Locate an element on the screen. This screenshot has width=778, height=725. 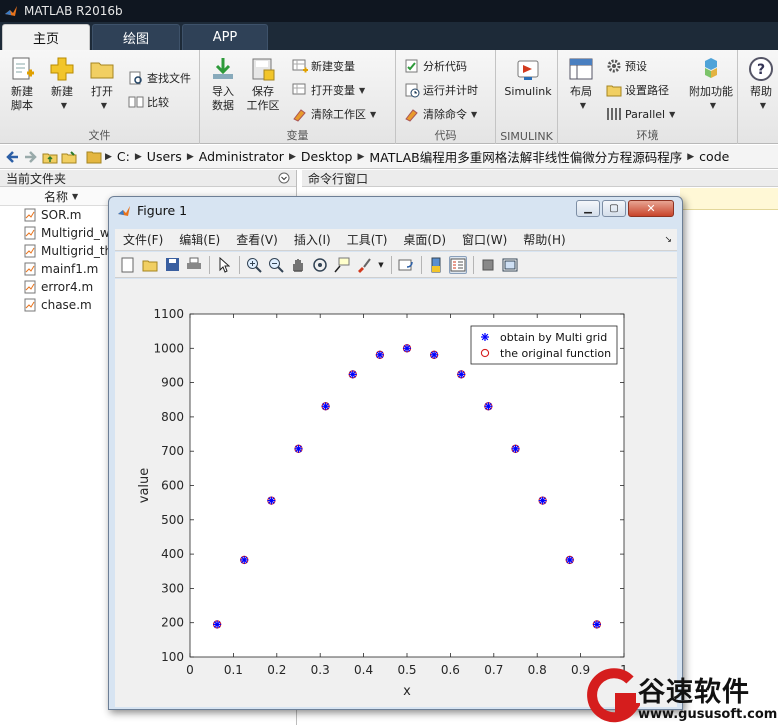
compare-label: 比较 is located at coordinates (158, 102).